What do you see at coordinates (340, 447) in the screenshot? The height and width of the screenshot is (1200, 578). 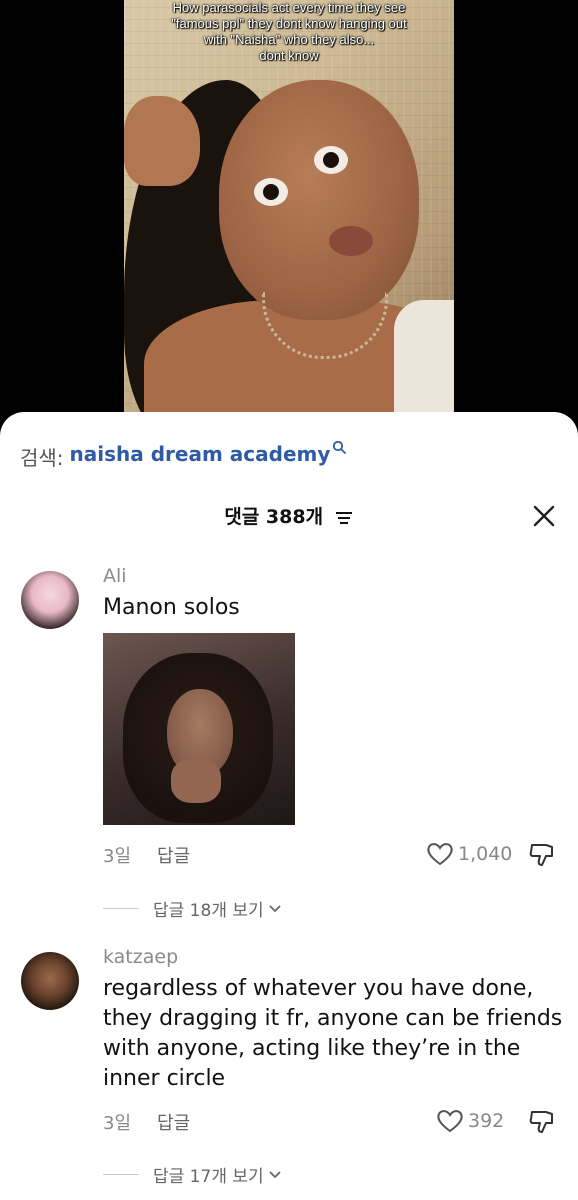 I see `search-icon` at bounding box center [340, 447].